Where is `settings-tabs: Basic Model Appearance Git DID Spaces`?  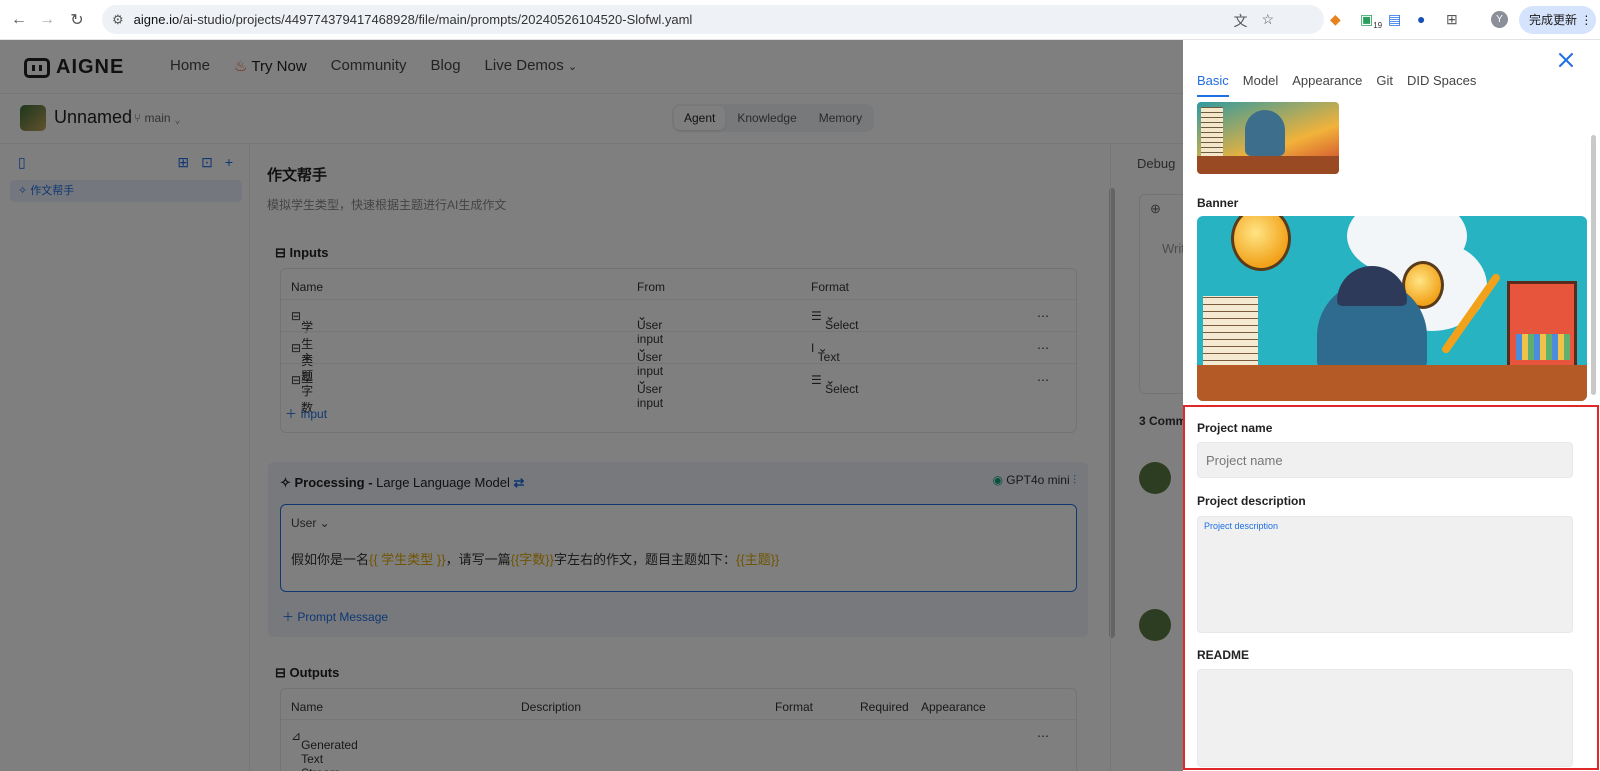
settings-tabs: Basic Model Appearance Git DID Spaces is located at coordinates (1336, 85).